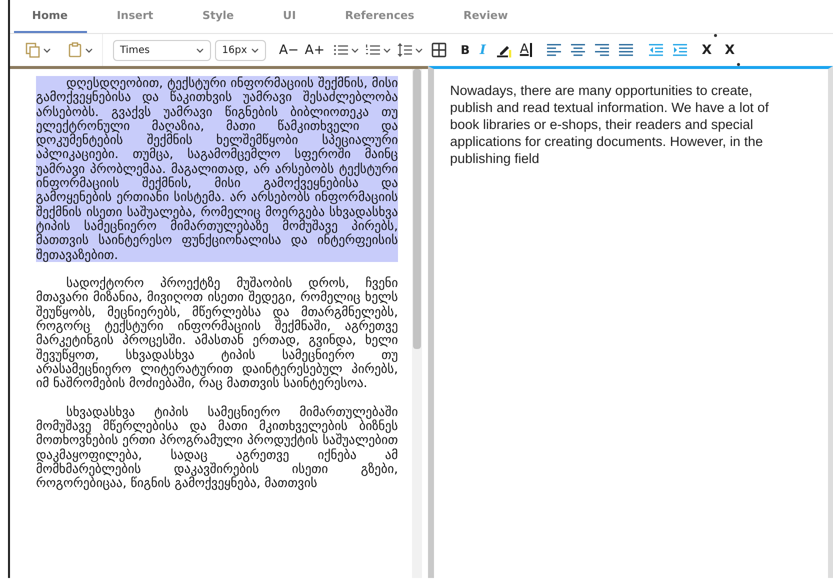 The image size is (833, 579). I want to click on increase-font-button: A+, so click(315, 50).